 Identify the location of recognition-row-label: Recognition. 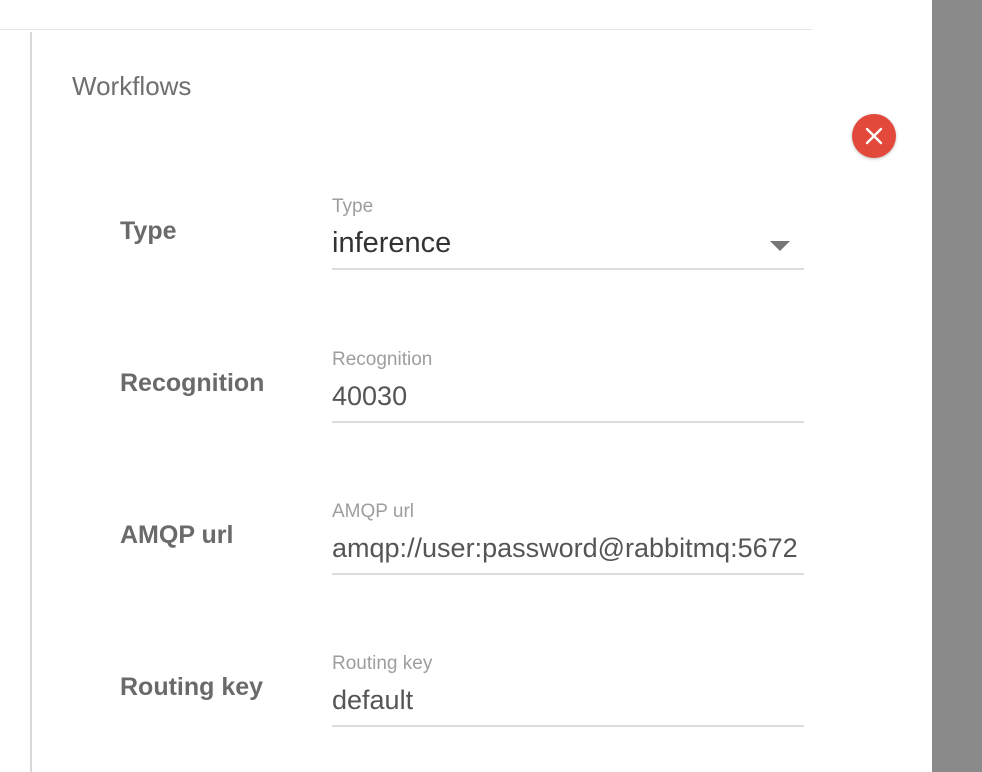
(192, 383).